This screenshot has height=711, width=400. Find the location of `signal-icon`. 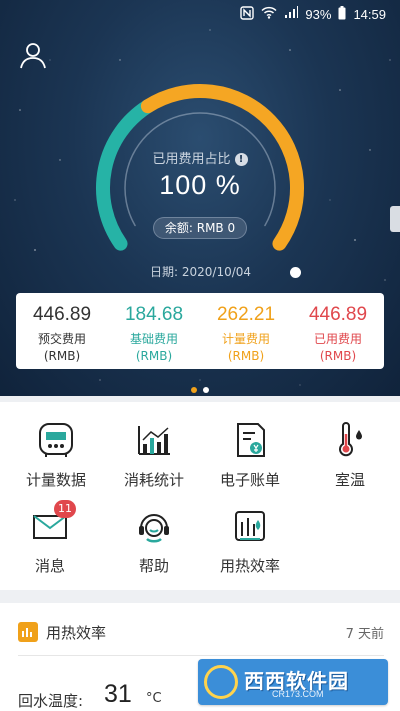

signal-icon is located at coordinates (291, 14).